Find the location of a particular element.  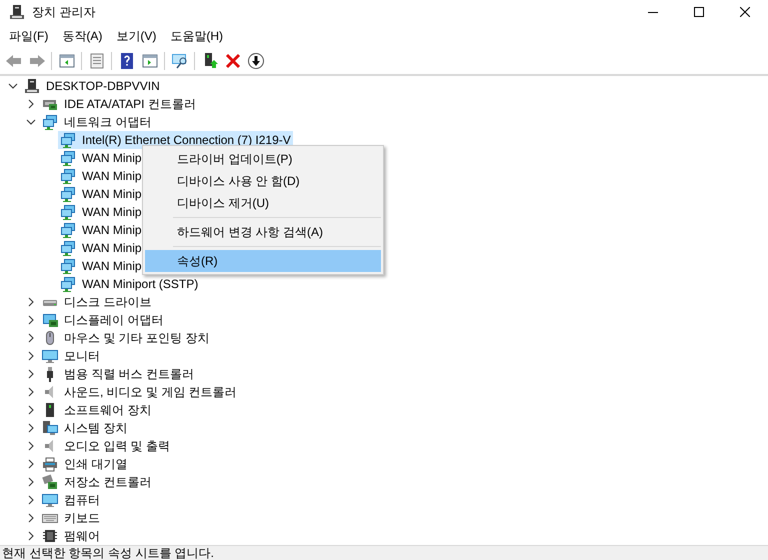

tree-item-label: 디스플레이 어댑터 is located at coordinates (114, 320).